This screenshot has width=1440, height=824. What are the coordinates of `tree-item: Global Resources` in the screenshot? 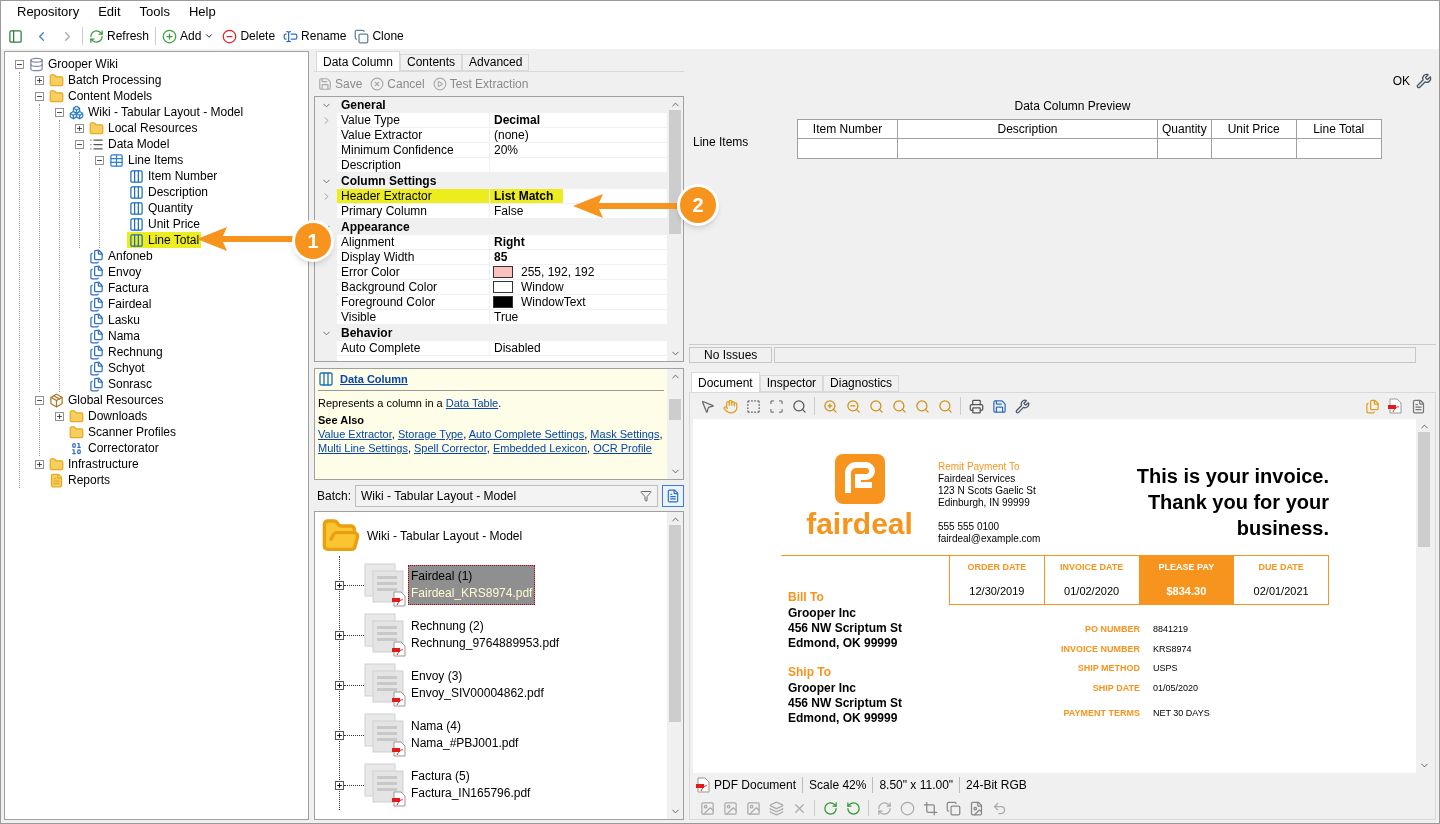 It's located at (116, 400).